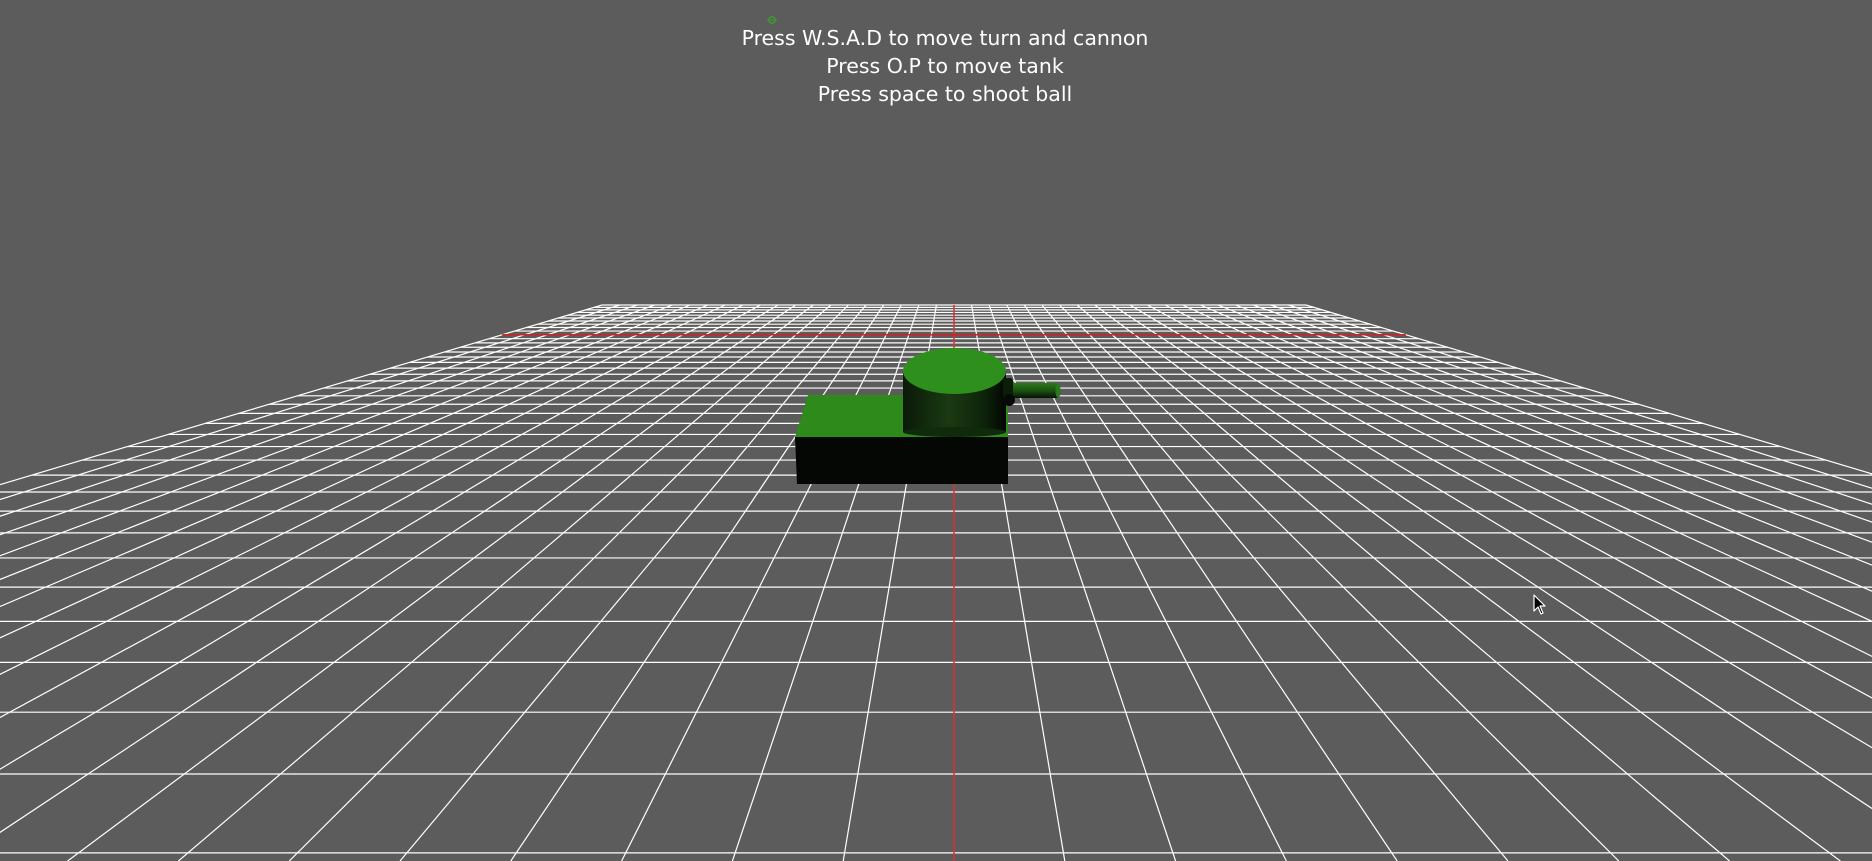 This screenshot has width=1872, height=861. What do you see at coordinates (1539, 604) in the screenshot?
I see `arrow-cursor-icon` at bounding box center [1539, 604].